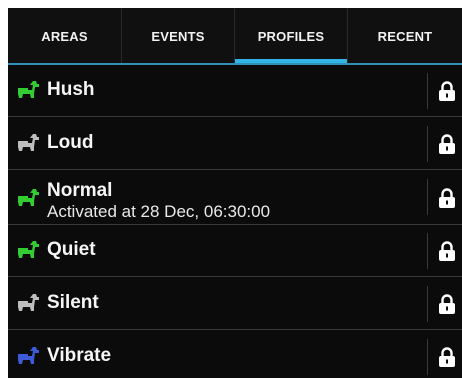  I want to click on profile-row-loud: Loud, so click(235, 144).